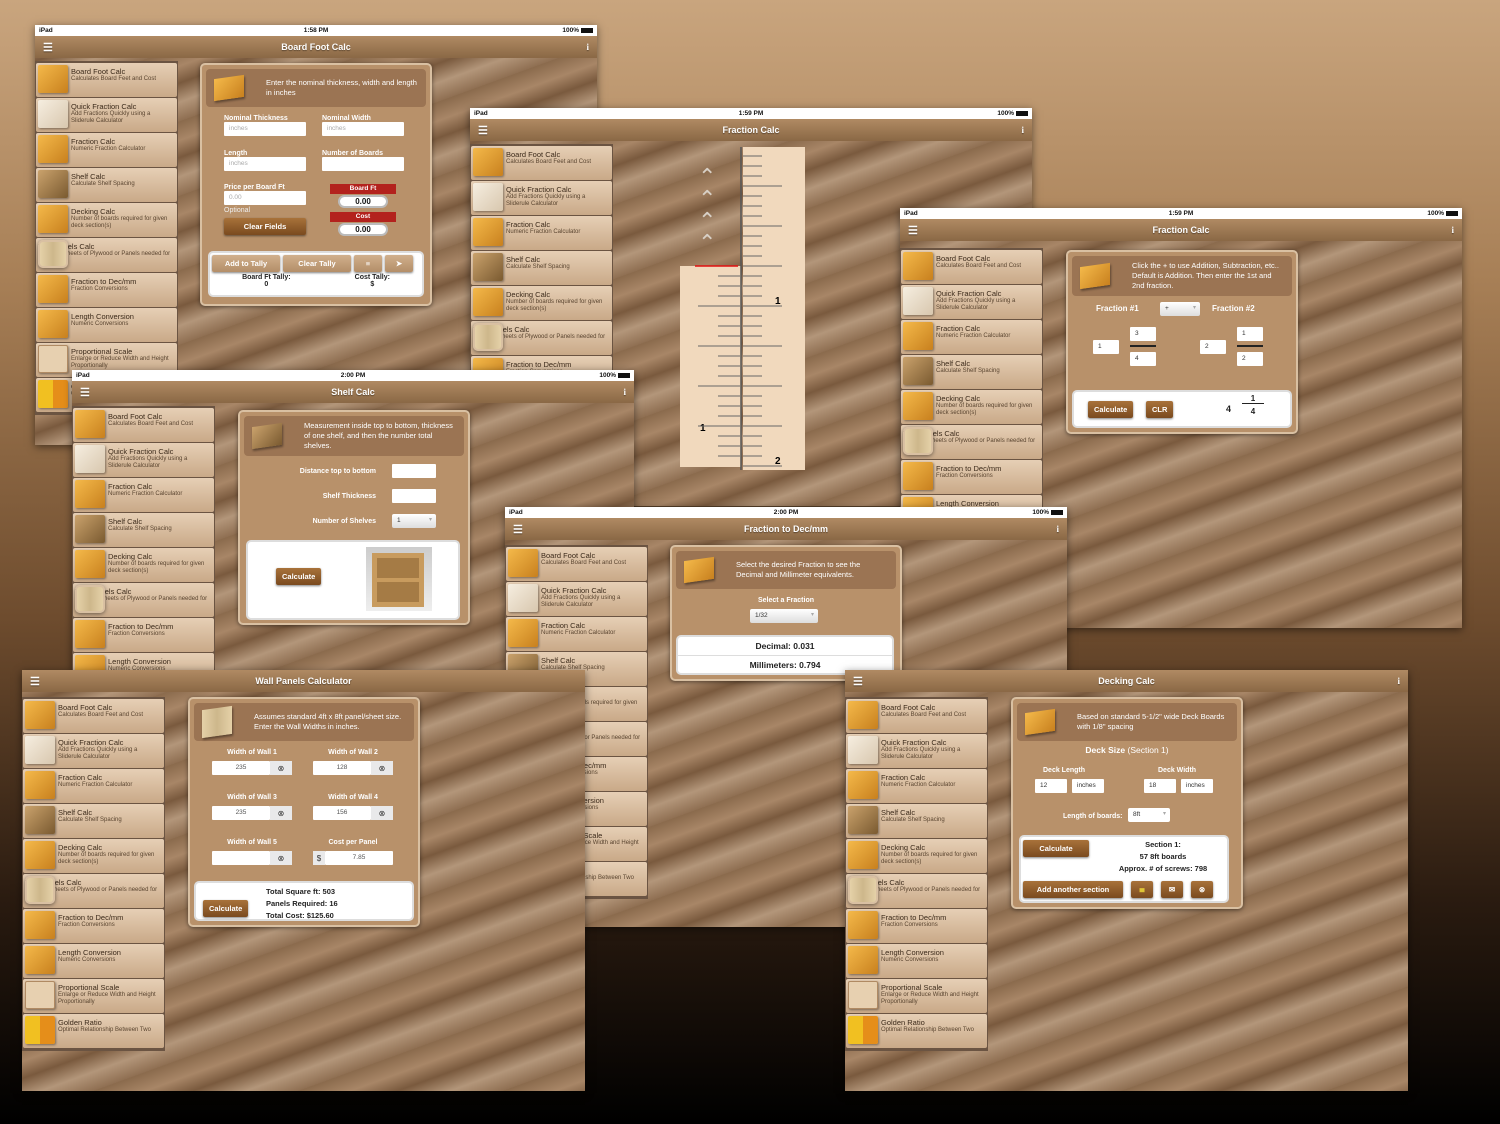  I want to click on wall5-input, so click(241, 858).